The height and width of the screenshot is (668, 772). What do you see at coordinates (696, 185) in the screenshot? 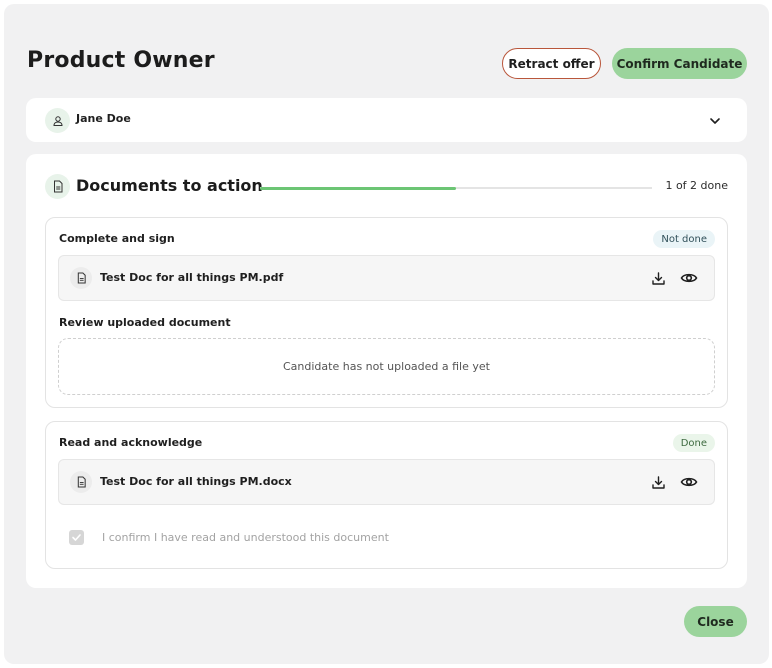
I see `documents-progress-text: 1 of 2 done` at bounding box center [696, 185].